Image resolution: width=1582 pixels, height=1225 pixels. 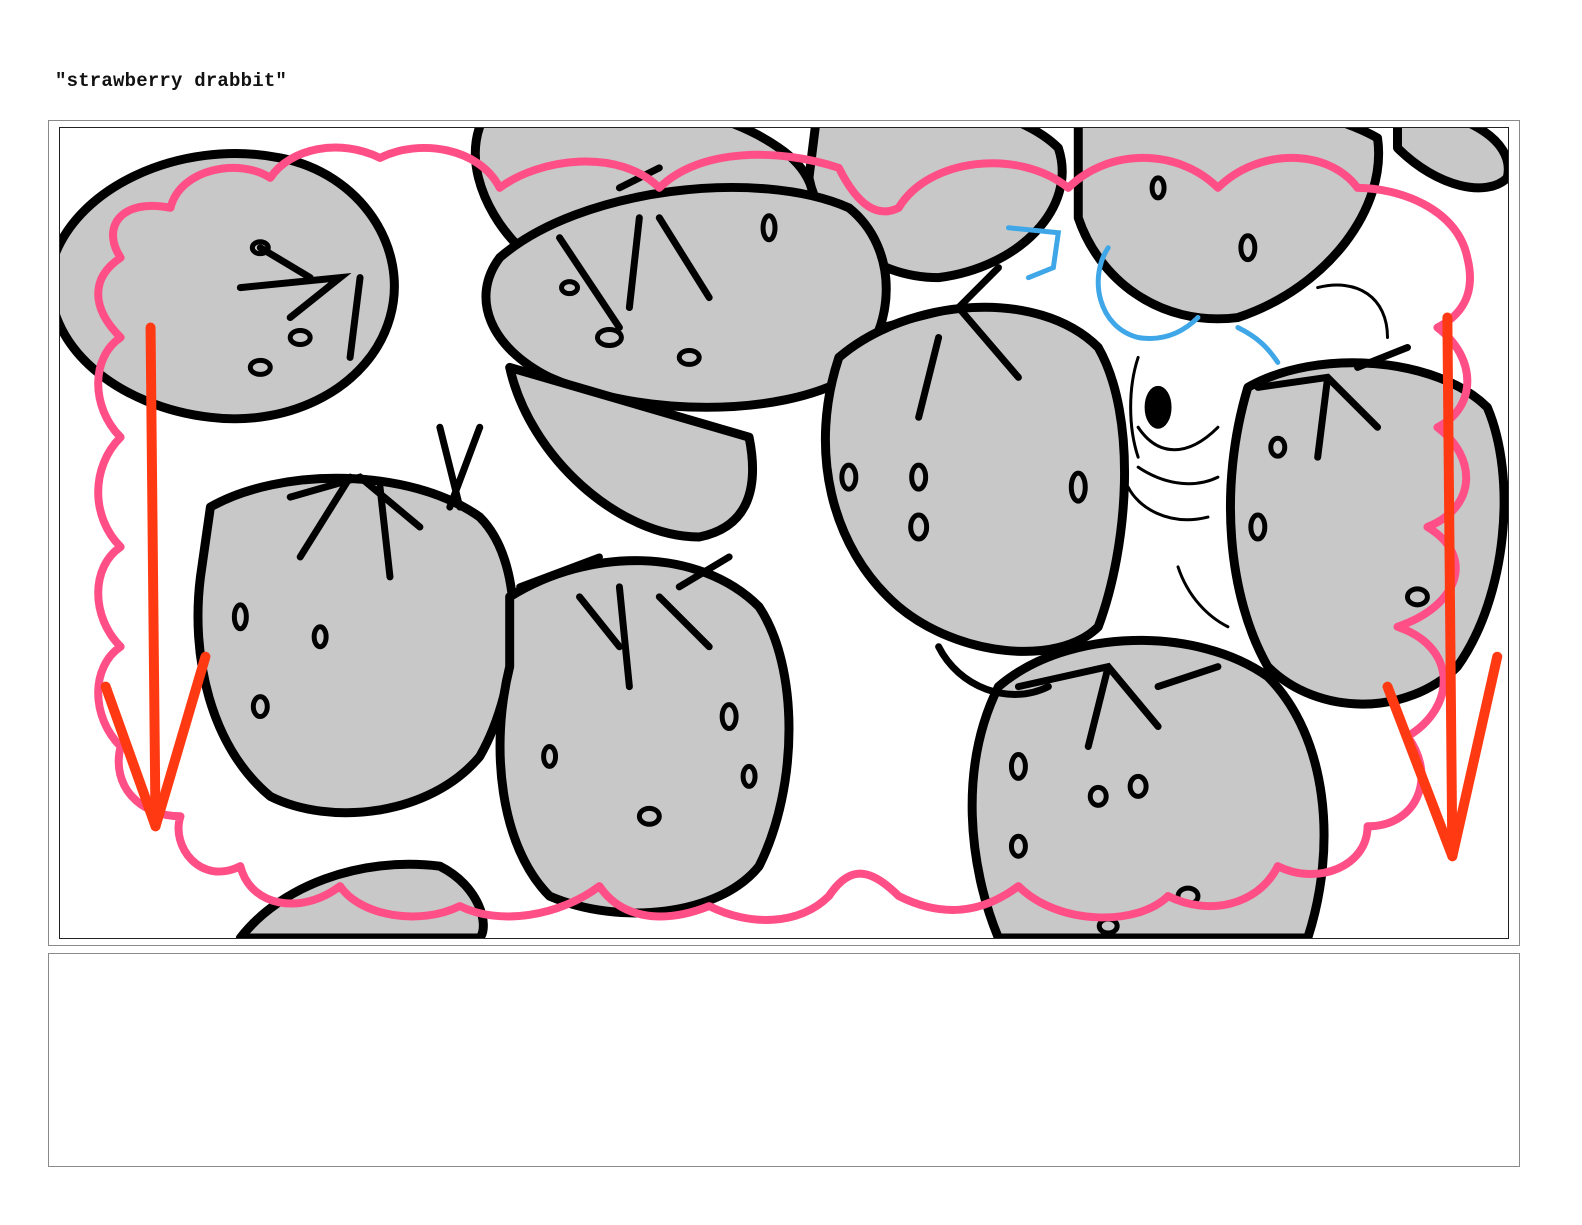 What do you see at coordinates (229, 286) in the screenshot?
I see `strawberry-top-left` at bounding box center [229, 286].